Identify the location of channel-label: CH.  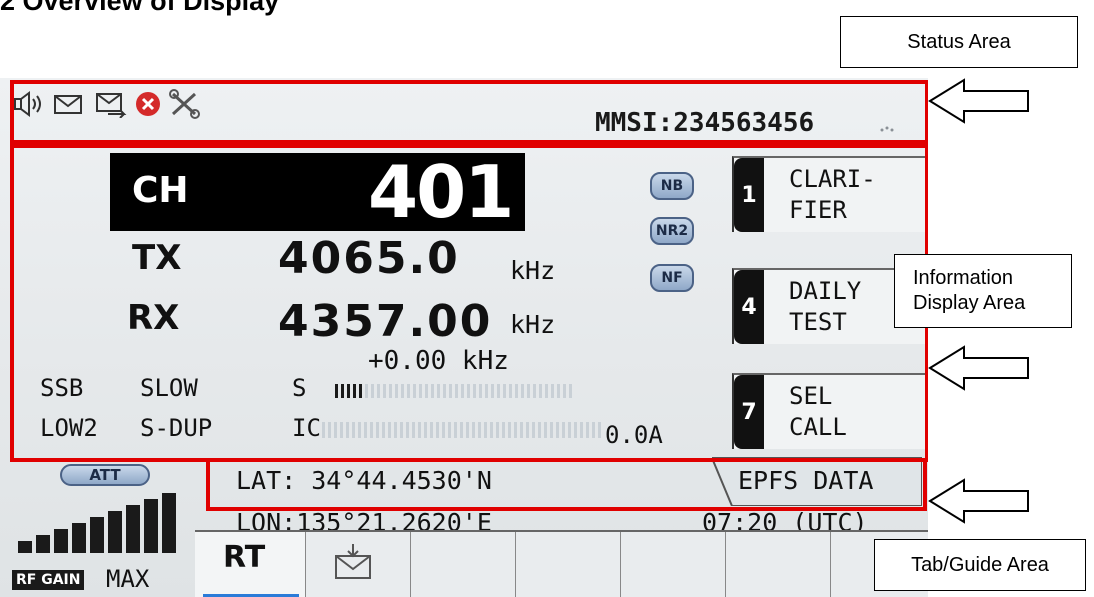
(160, 190).